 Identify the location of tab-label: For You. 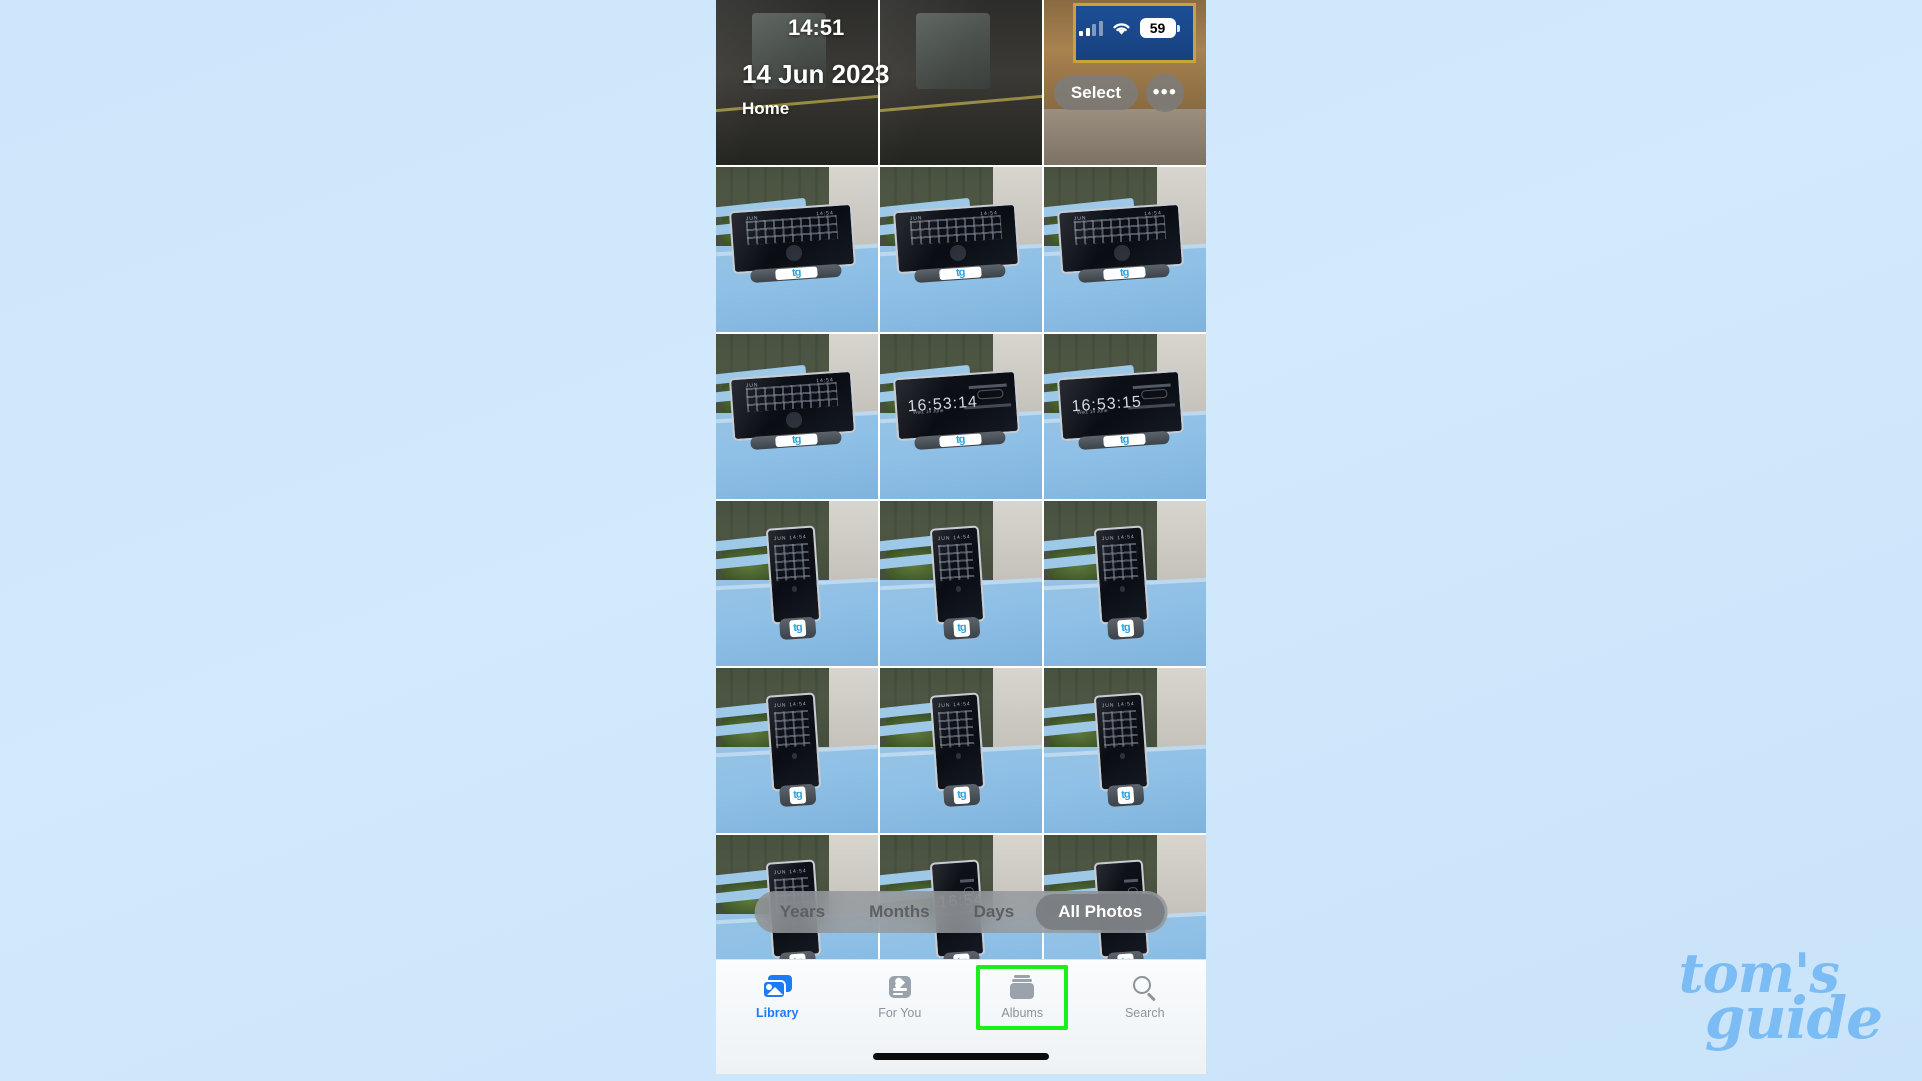
(900, 1013).